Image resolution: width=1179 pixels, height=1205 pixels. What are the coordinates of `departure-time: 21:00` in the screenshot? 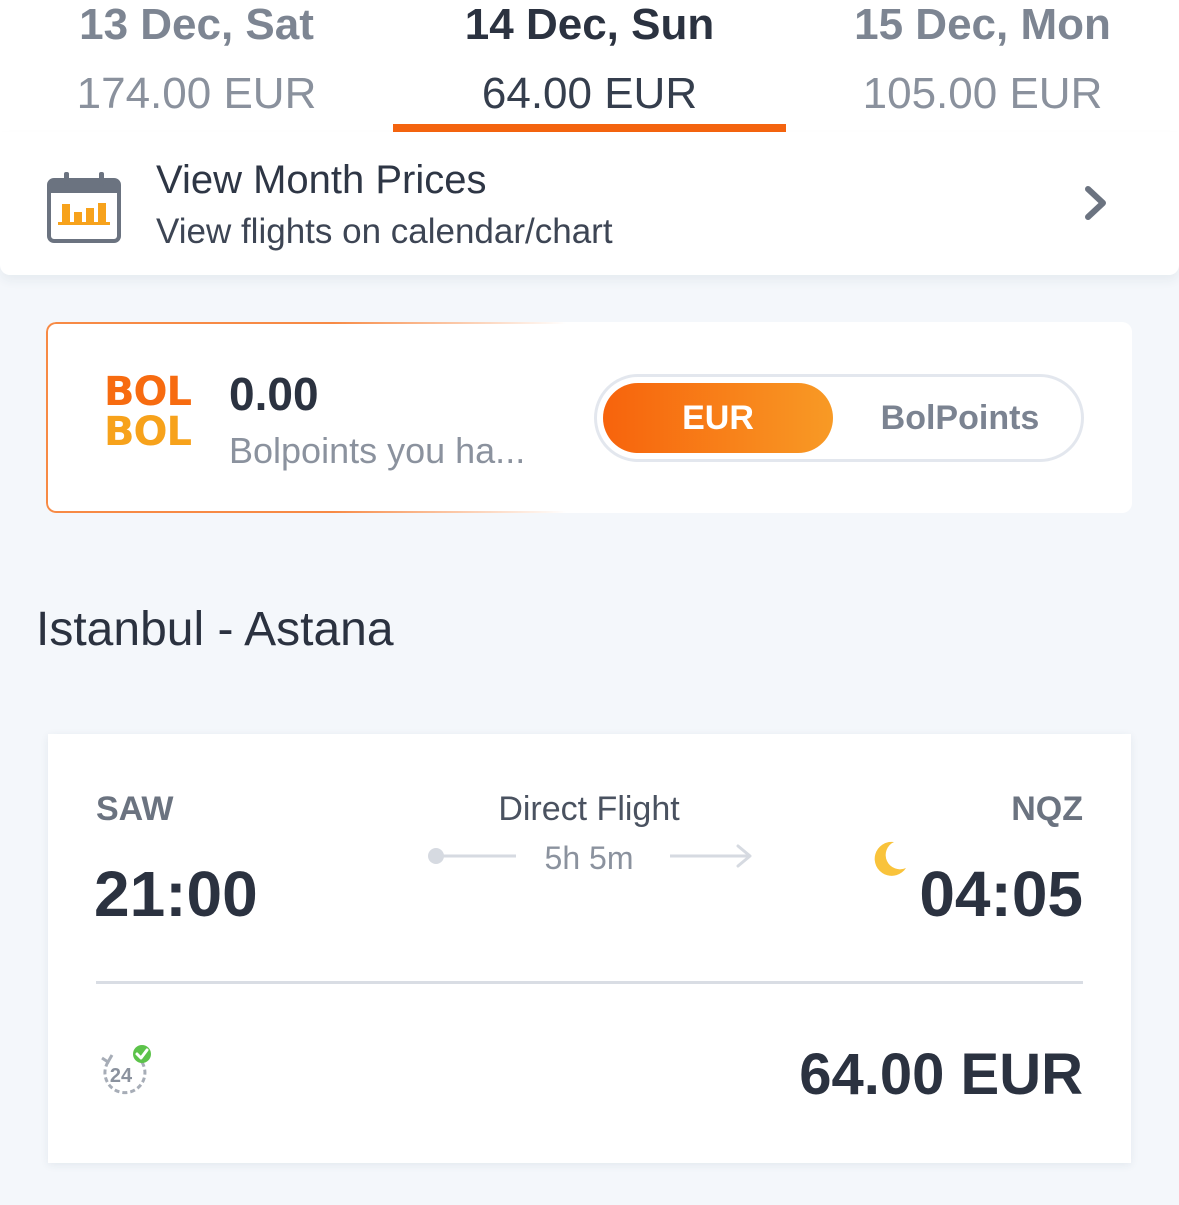 It's located at (176, 894).